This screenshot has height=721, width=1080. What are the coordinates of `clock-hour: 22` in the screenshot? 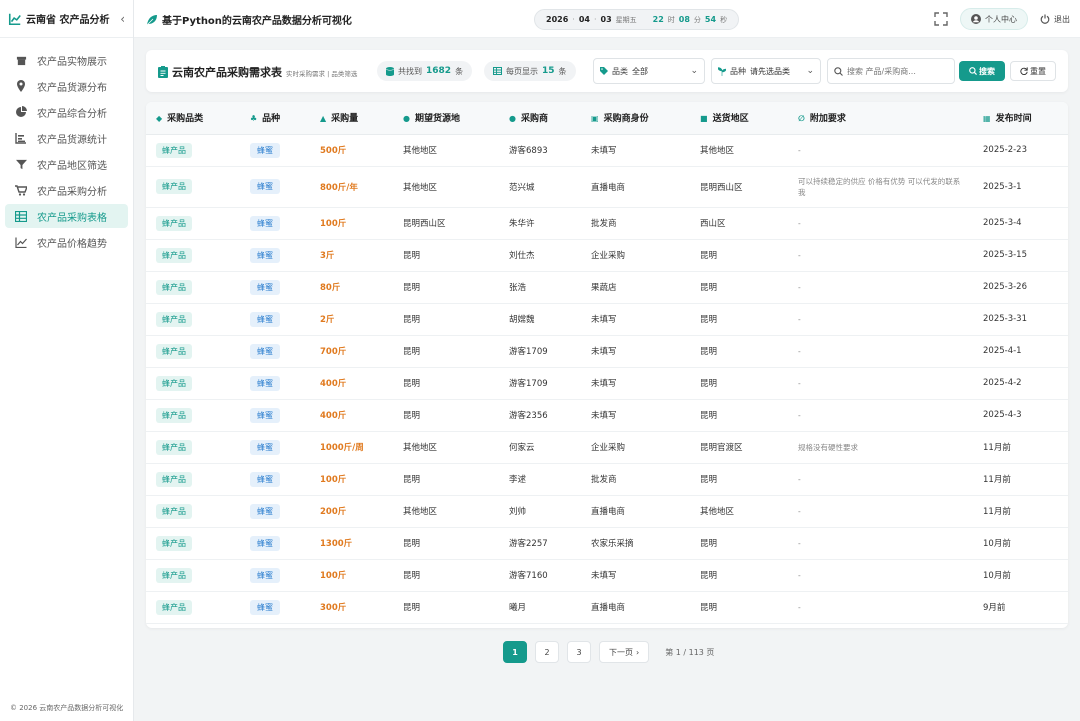 It's located at (658, 19).